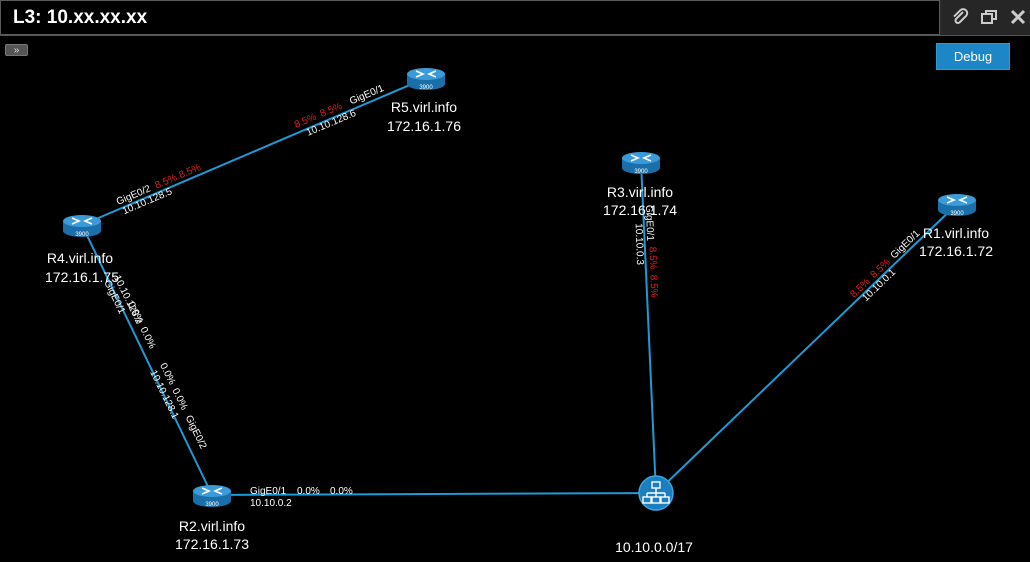 The width and height of the screenshot is (1030, 562). I want to click on router-r5: 3900, so click(426, 79).